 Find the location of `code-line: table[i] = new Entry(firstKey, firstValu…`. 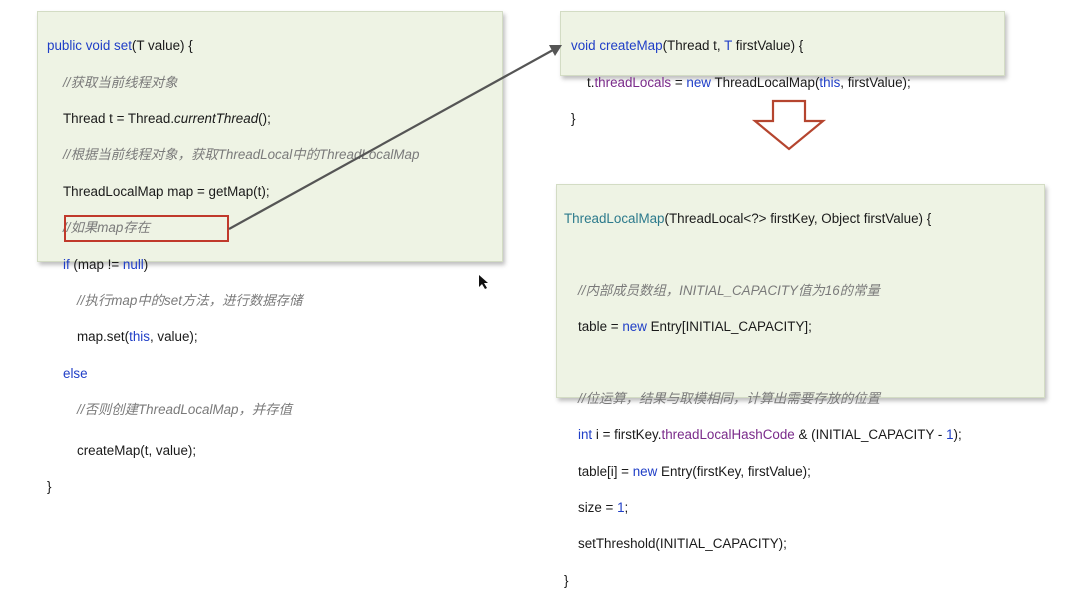

code-line: table[i] = new Entry(firstKey, firstValu… is located at coordinates (694, 471).